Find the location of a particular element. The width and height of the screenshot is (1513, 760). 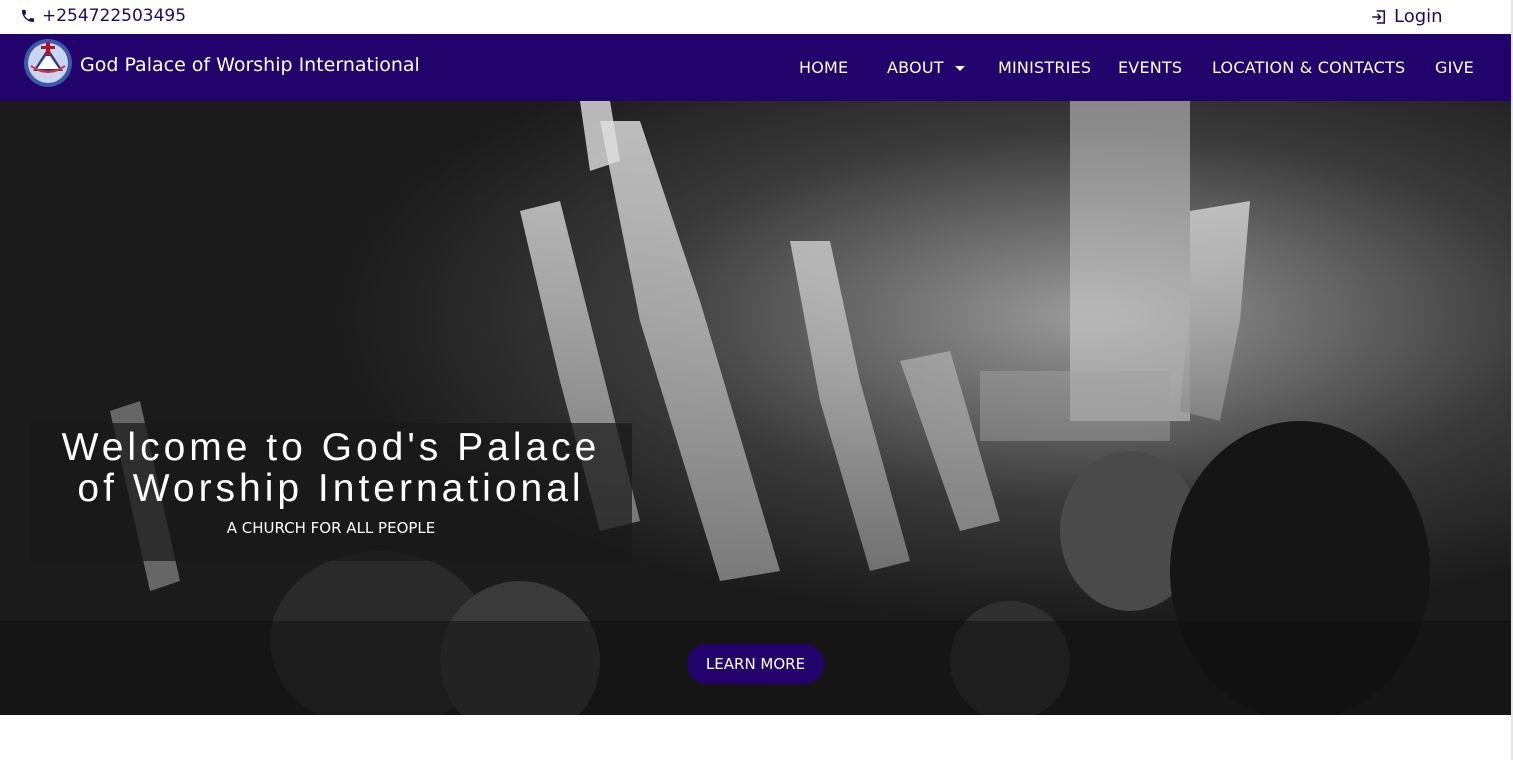

hero-title-line1: Welcome to God's Palace is located at coordinates (331, 447).